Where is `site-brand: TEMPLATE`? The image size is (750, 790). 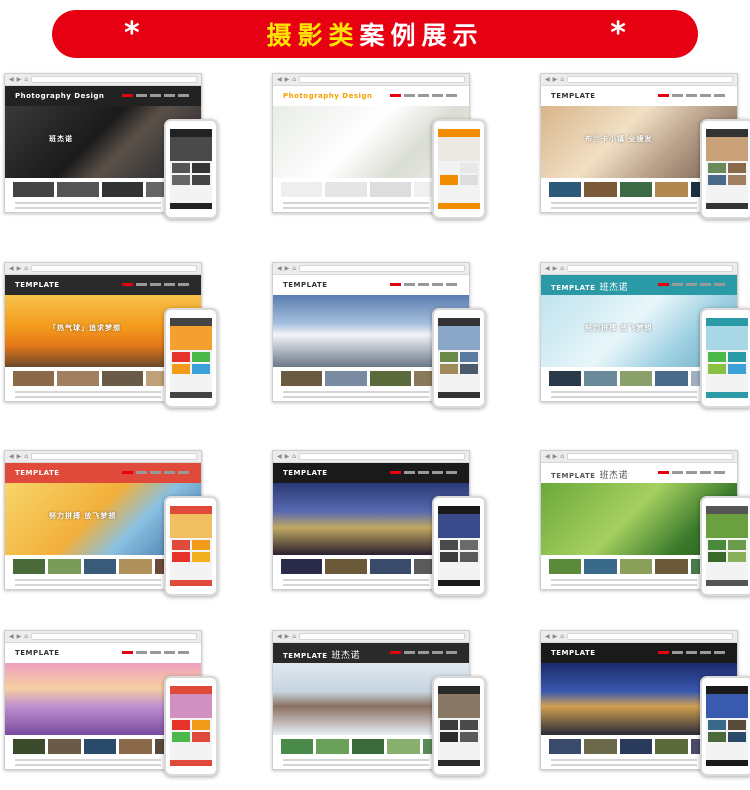 site-brand: TEMPLATE is located at coordinates (307, 473).